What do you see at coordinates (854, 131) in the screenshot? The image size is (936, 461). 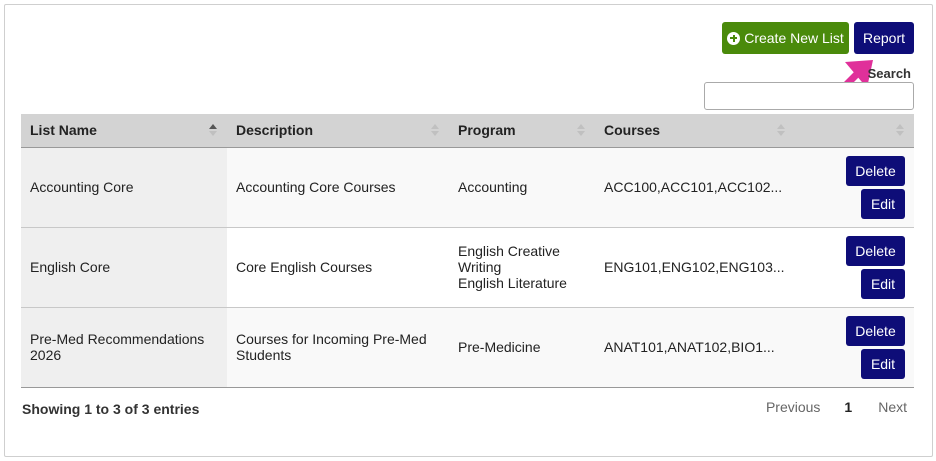 I see `column-header-actions` at bounding box center [854, 131].